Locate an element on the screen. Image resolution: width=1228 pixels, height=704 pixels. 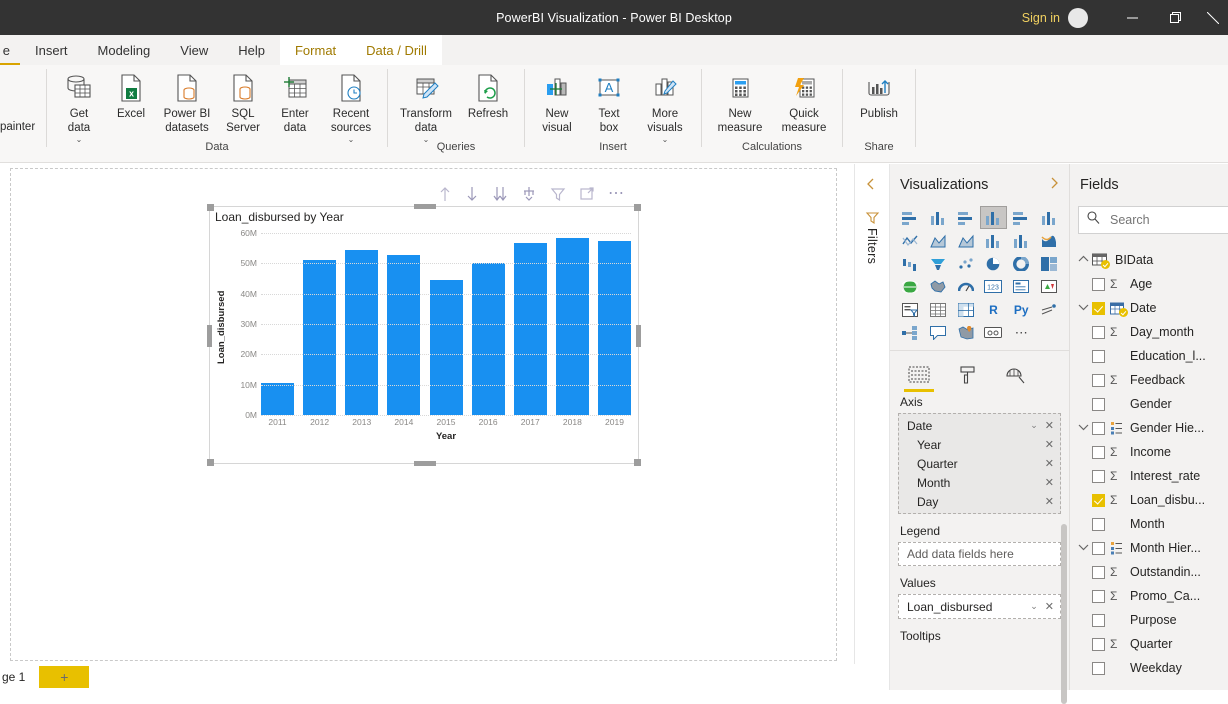
table-icon is located at coordinates (938, 309).